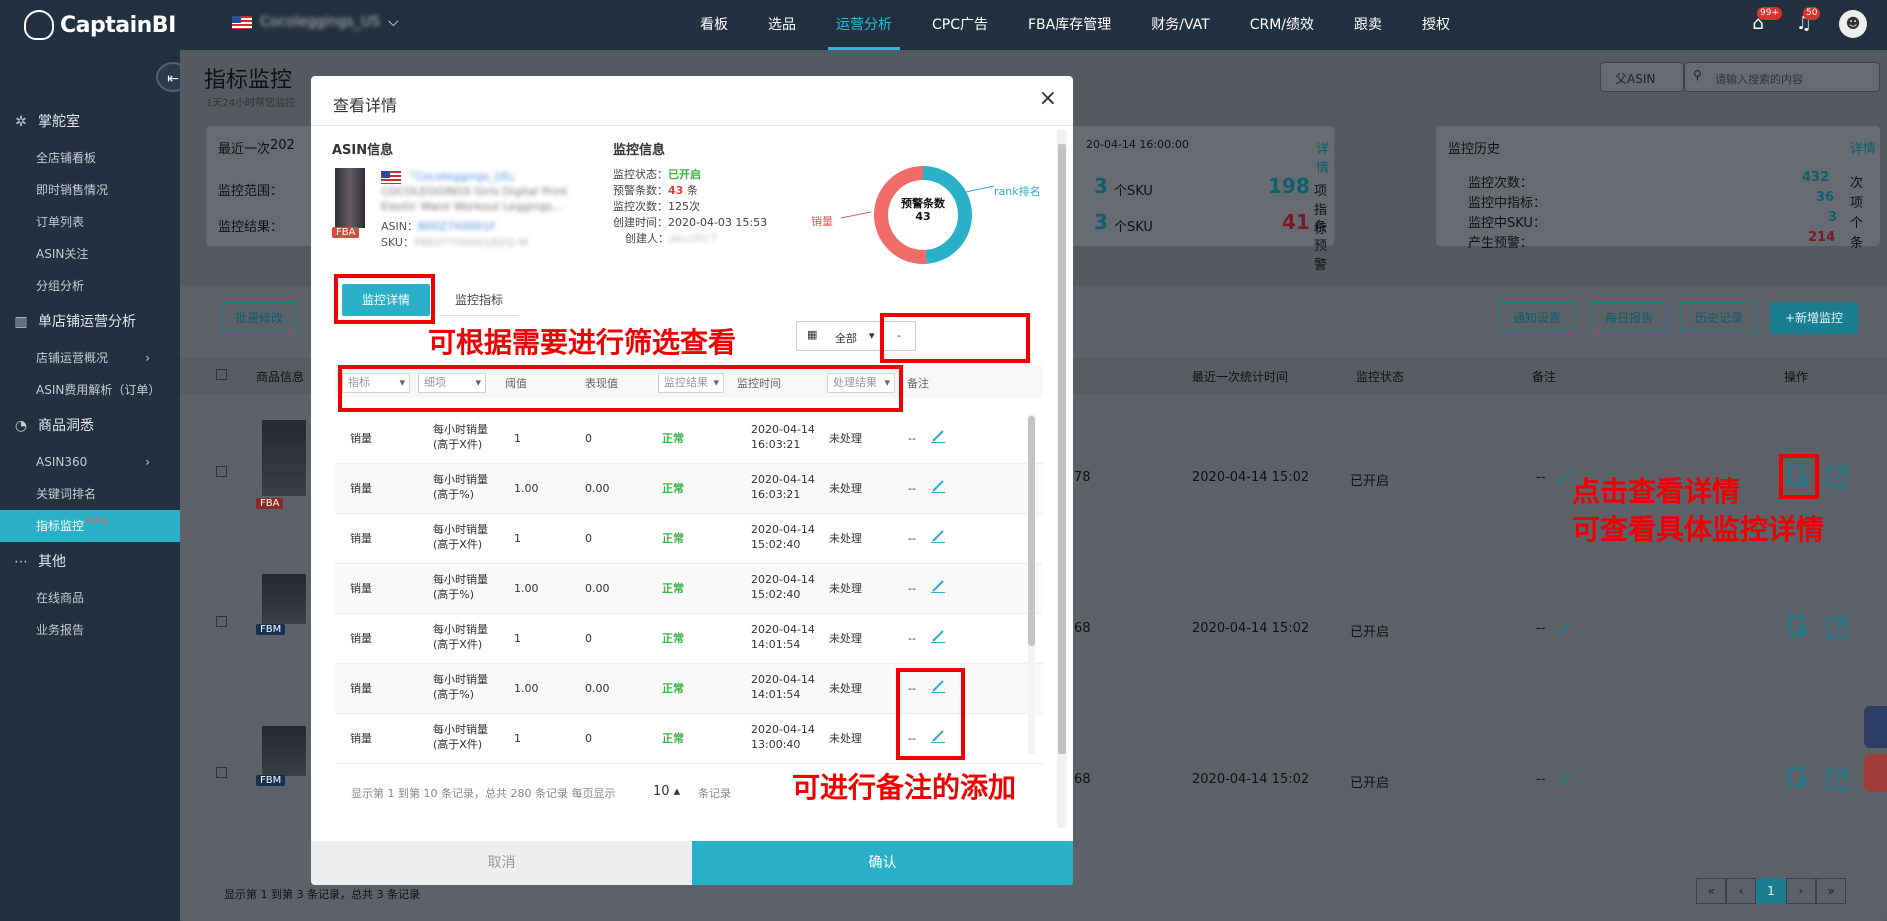 Image resolution: width=1887 pixels, height=921 pixels. What do you see at coordinates (960, 25) in the screenshot?
I see `nav-item: CPC广告` at bounding box center [960, 25].